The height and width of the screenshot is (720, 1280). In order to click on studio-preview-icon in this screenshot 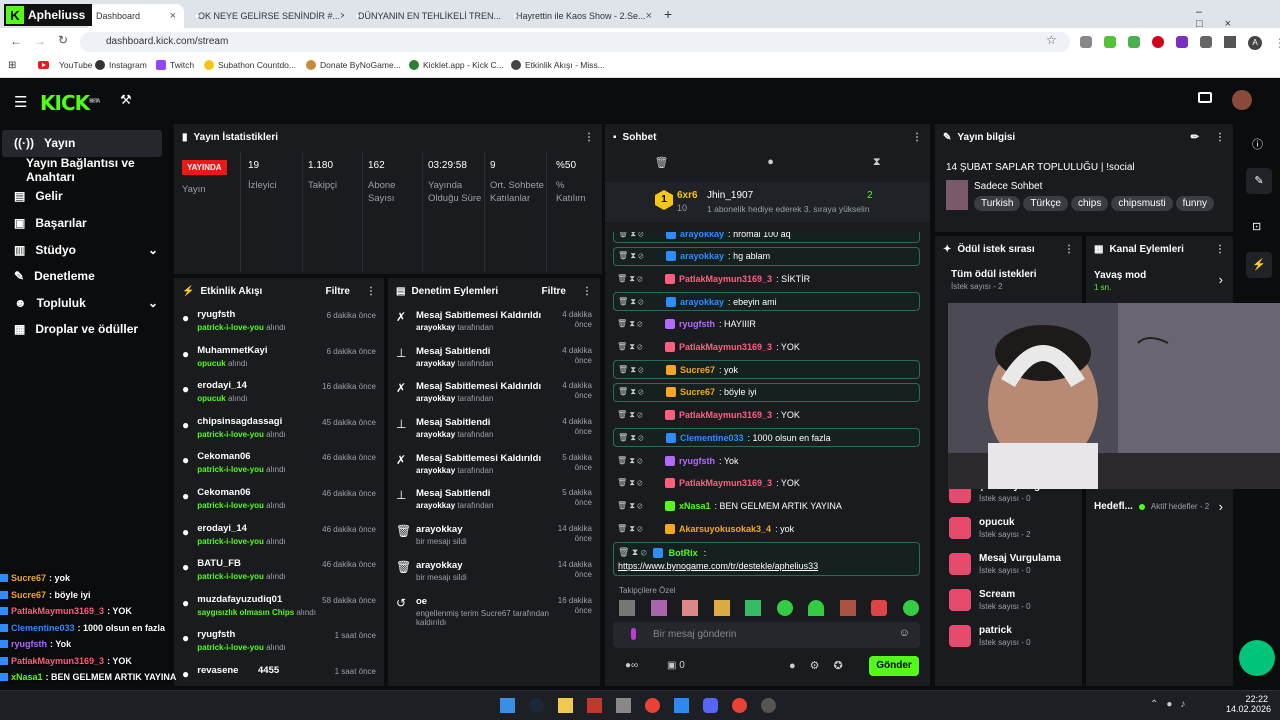, I will do `click(1205, 97)`.